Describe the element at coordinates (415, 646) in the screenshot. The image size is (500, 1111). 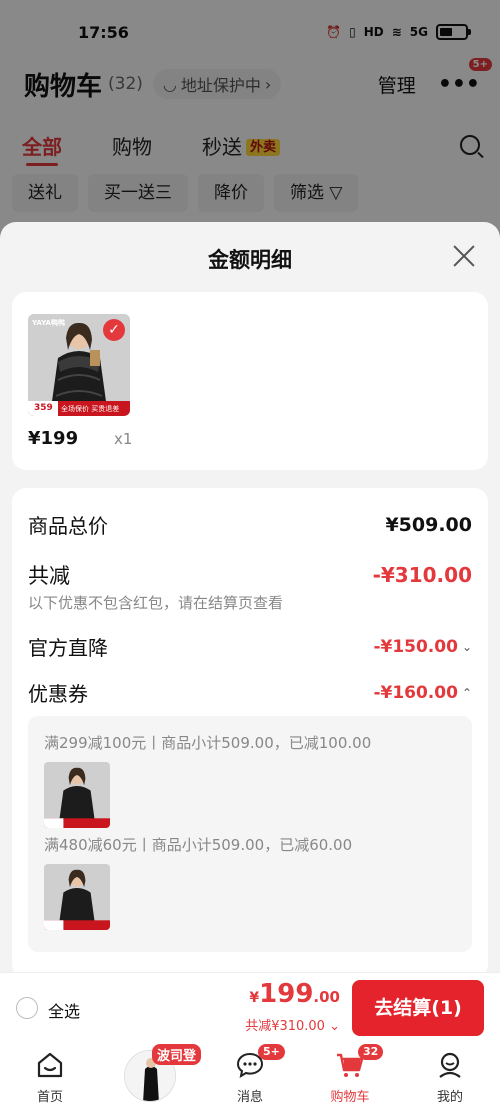
I see `direct-discount-value: -¥150.00` at that location.